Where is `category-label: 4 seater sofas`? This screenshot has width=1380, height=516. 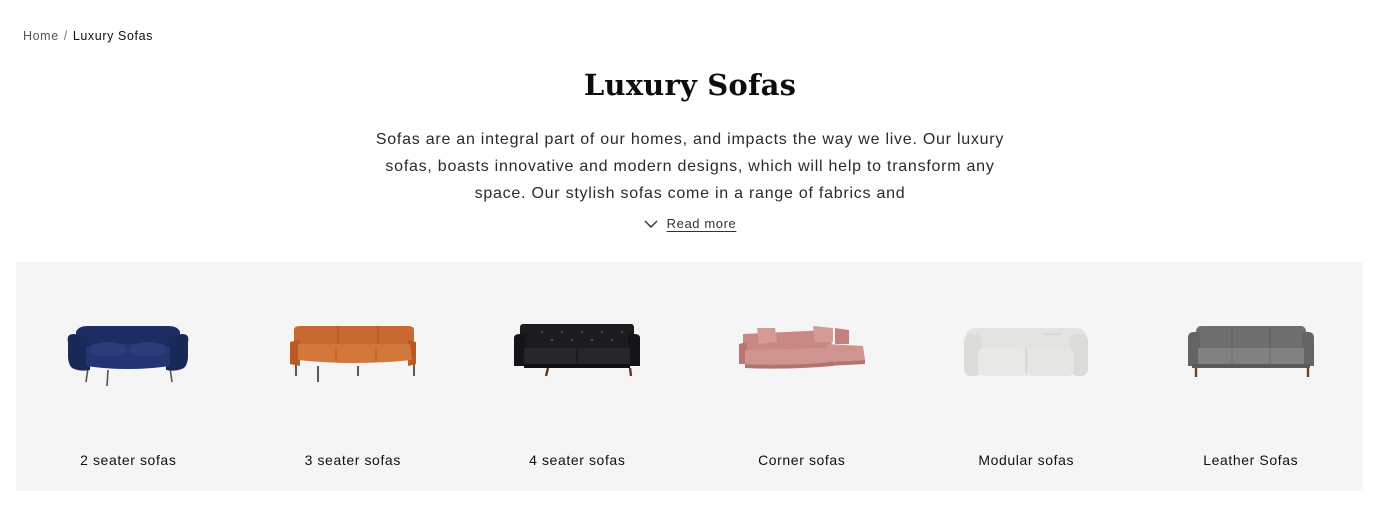 category-label: 4 seater sofas is located at coordinates (577, 460).